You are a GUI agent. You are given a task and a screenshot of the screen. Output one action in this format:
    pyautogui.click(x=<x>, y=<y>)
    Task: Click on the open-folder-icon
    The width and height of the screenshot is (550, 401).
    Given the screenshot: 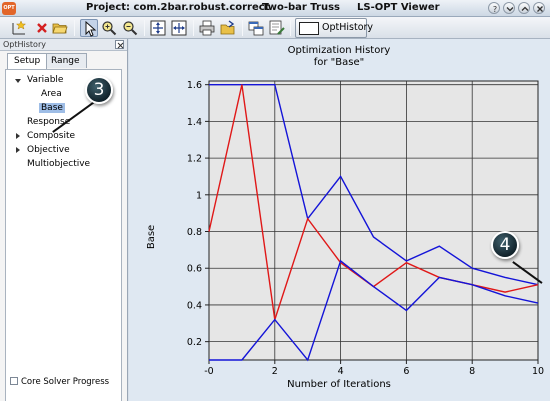 What is the action you would take?
    pyautogui.click(x=60, y=28)
    